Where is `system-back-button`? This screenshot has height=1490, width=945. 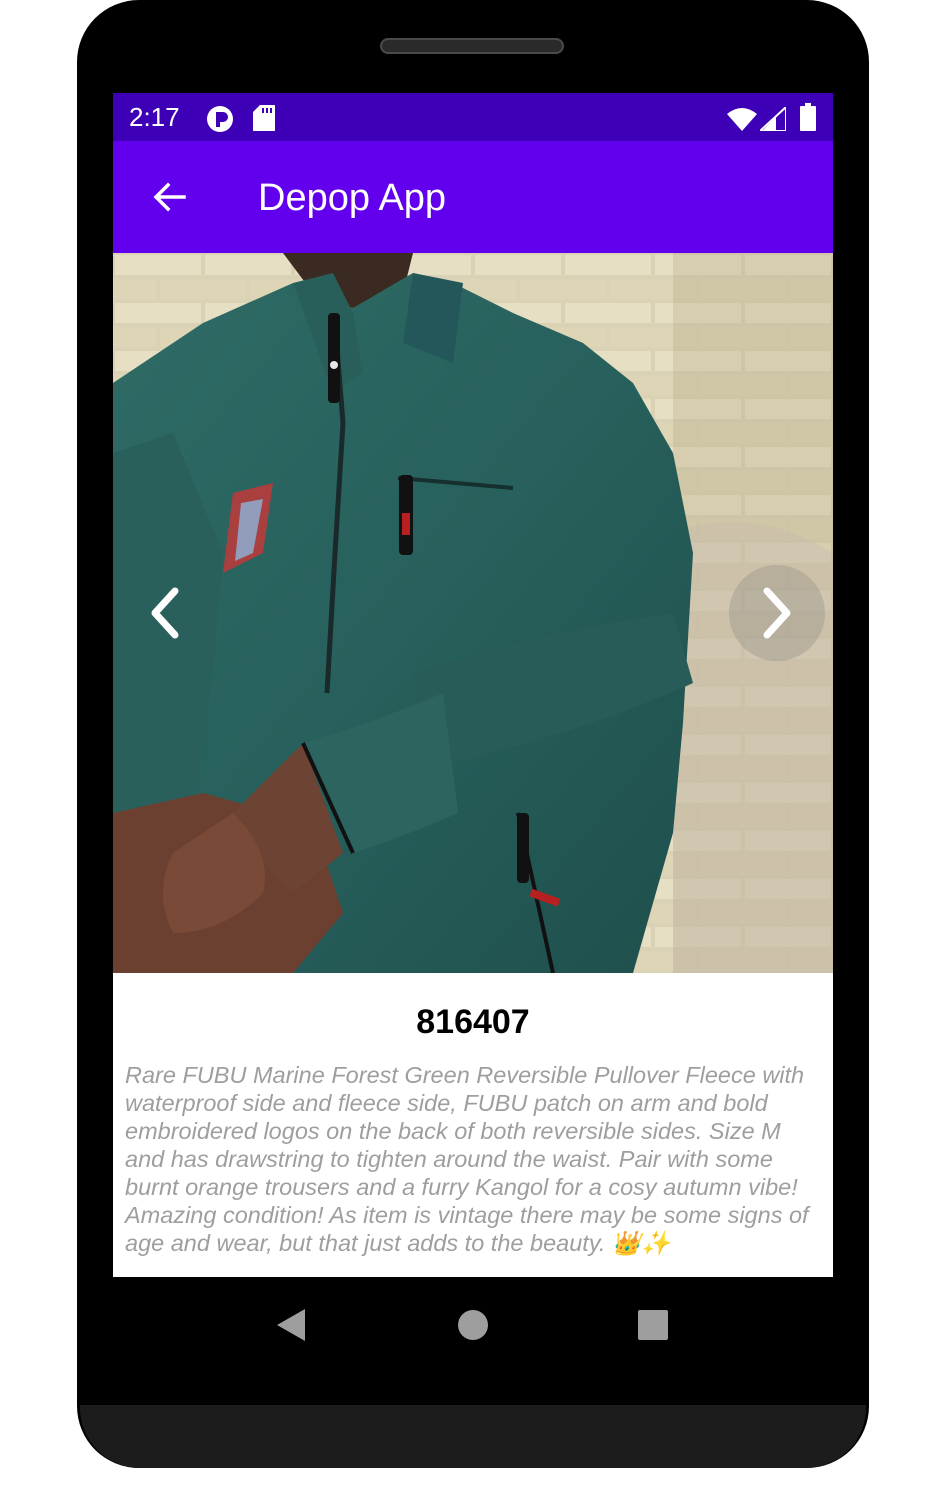 system-back-button is located at coordinates (291, 1325).